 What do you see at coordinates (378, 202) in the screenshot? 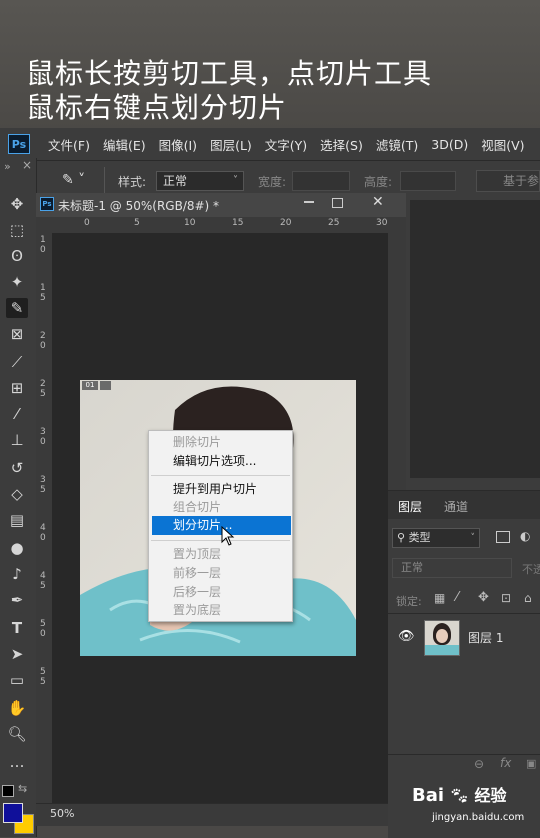
I see `close-window-icon: ✕` at bounding box center [378, 202].